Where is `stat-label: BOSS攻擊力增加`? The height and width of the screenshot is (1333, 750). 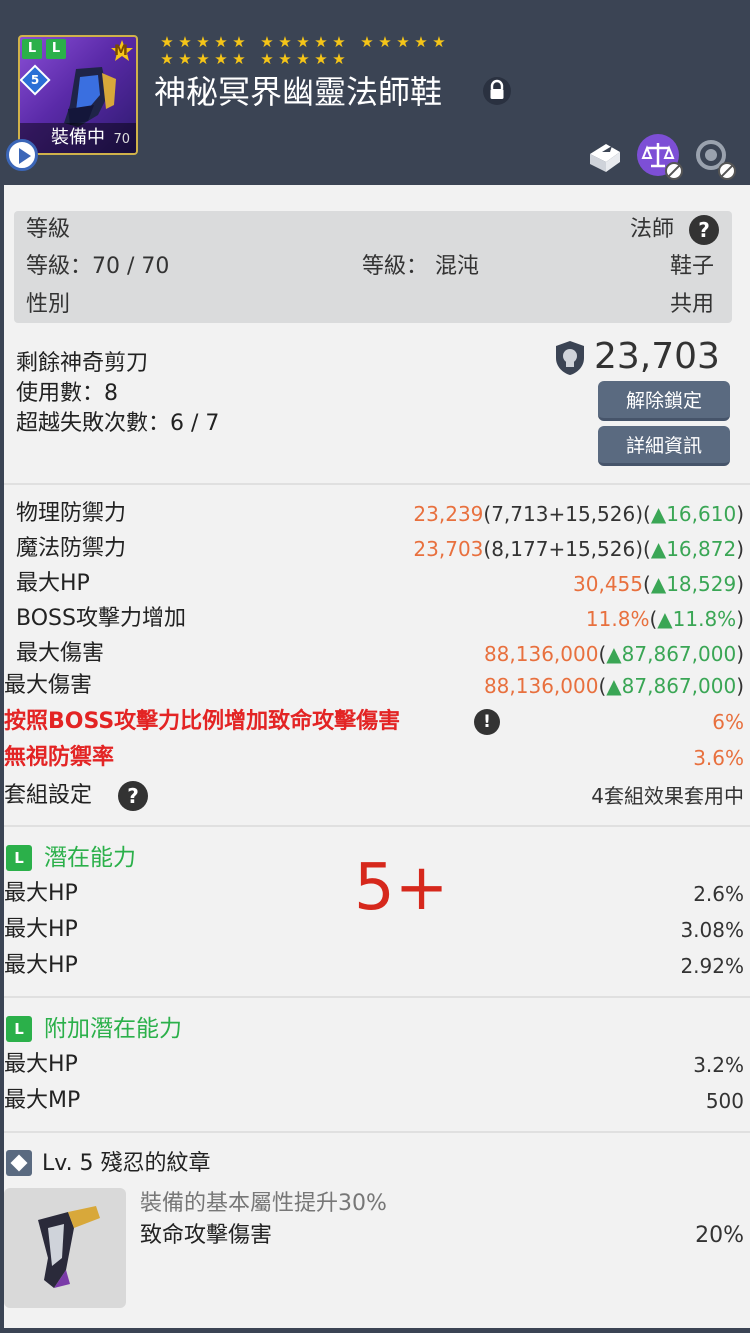
stat-label: BOSS攻擊力增加 is located at coordinates (101, 618).